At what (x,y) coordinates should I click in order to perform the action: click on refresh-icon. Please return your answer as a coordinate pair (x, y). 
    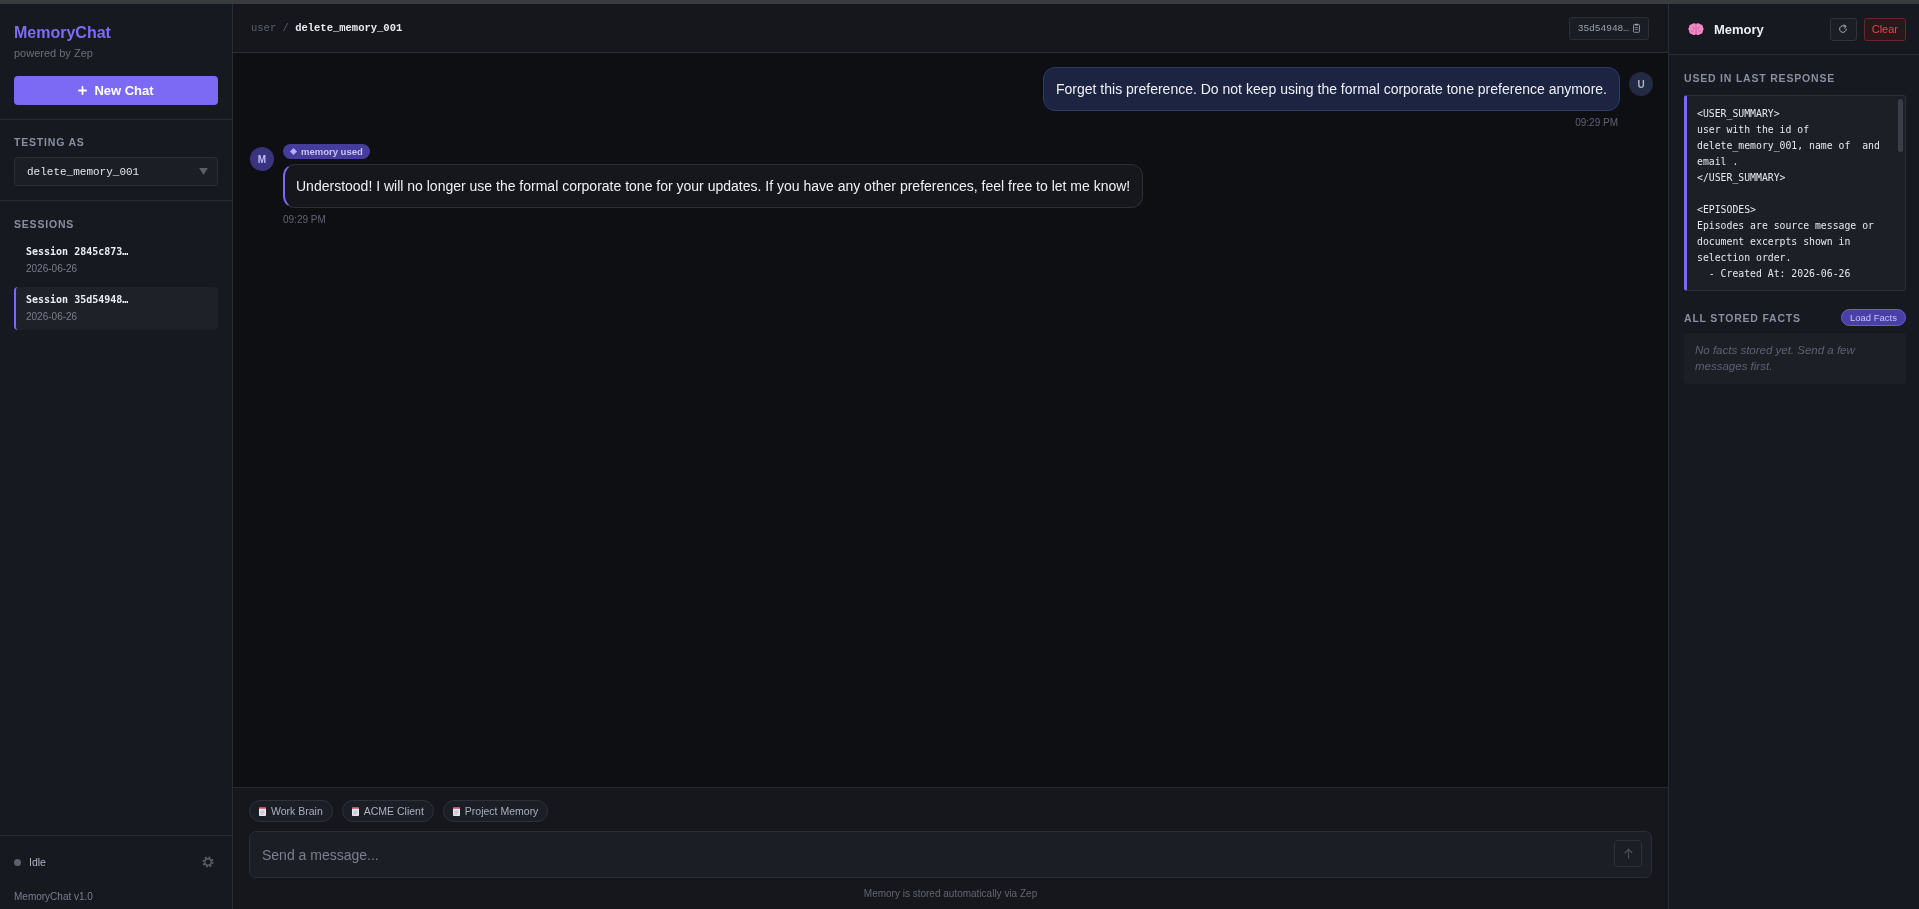
    Looking at the image, I should click on (1843, 29).